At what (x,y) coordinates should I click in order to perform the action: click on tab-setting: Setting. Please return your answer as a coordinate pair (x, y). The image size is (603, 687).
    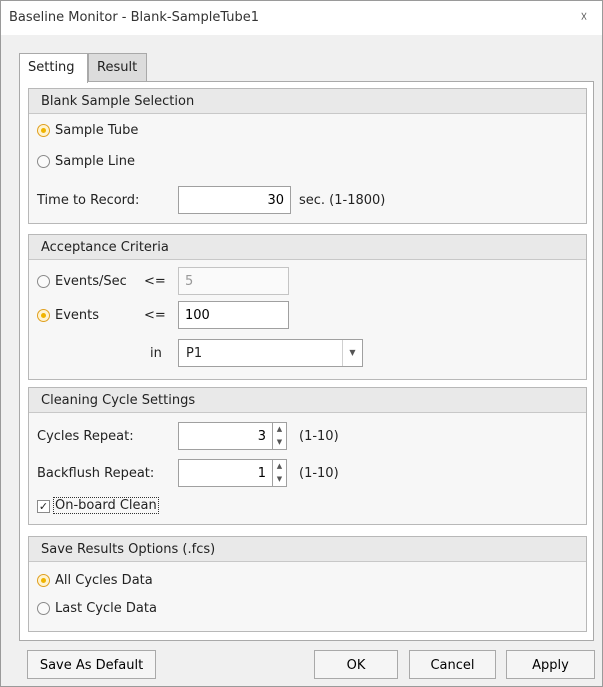
    Looking at the image, I should click on (53, 68).